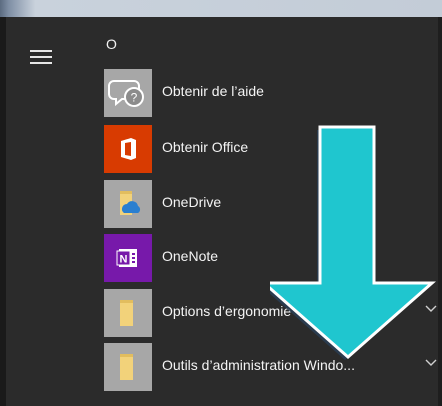 The image size is (442, 406). I want to click on app-item-obtenir-office: Obtenir Office, so click(272, 148).